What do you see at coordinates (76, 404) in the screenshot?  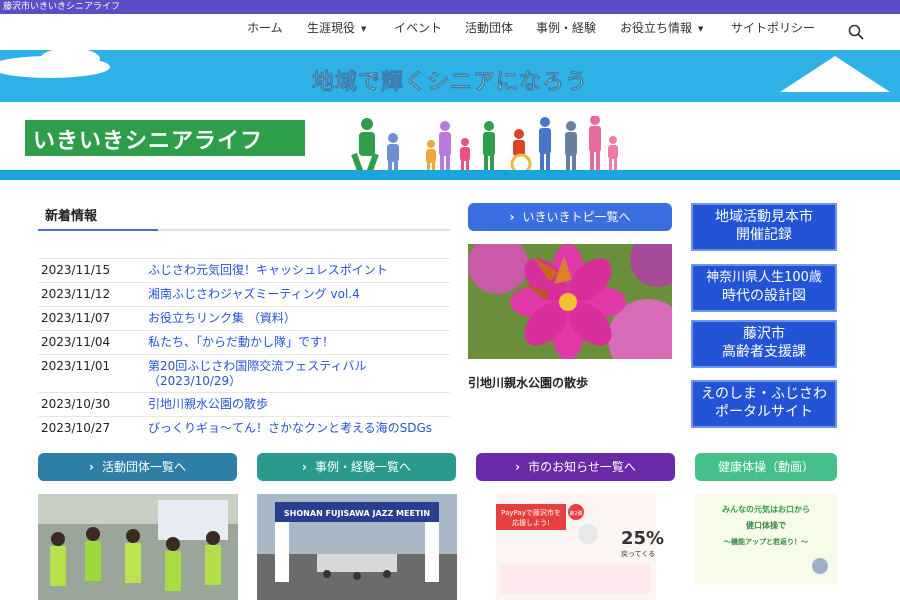 I see `news-date: 2023/10/30` at bounding box center [76, 404].